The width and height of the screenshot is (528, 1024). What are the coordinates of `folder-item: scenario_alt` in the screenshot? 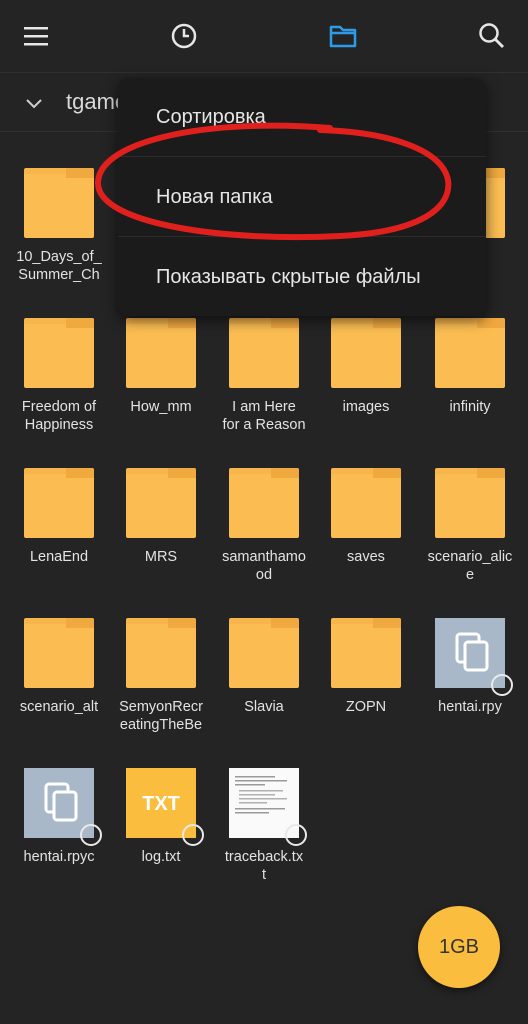 It's located at (59, 667).